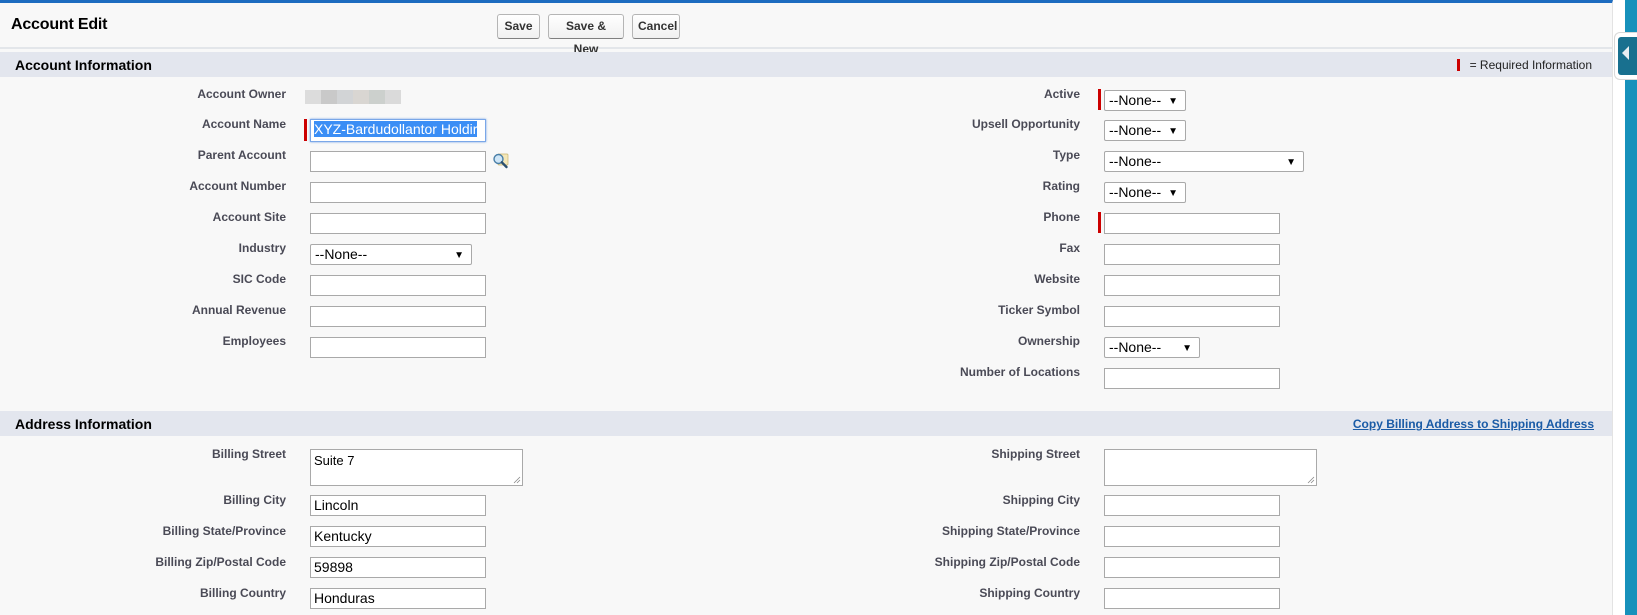 Image resolution: width=1637 pixels, height=615 pixels. Describe the element at coordinates (398, 567) in the screenshot. I see `billing-zip-input: 59898` at that location.